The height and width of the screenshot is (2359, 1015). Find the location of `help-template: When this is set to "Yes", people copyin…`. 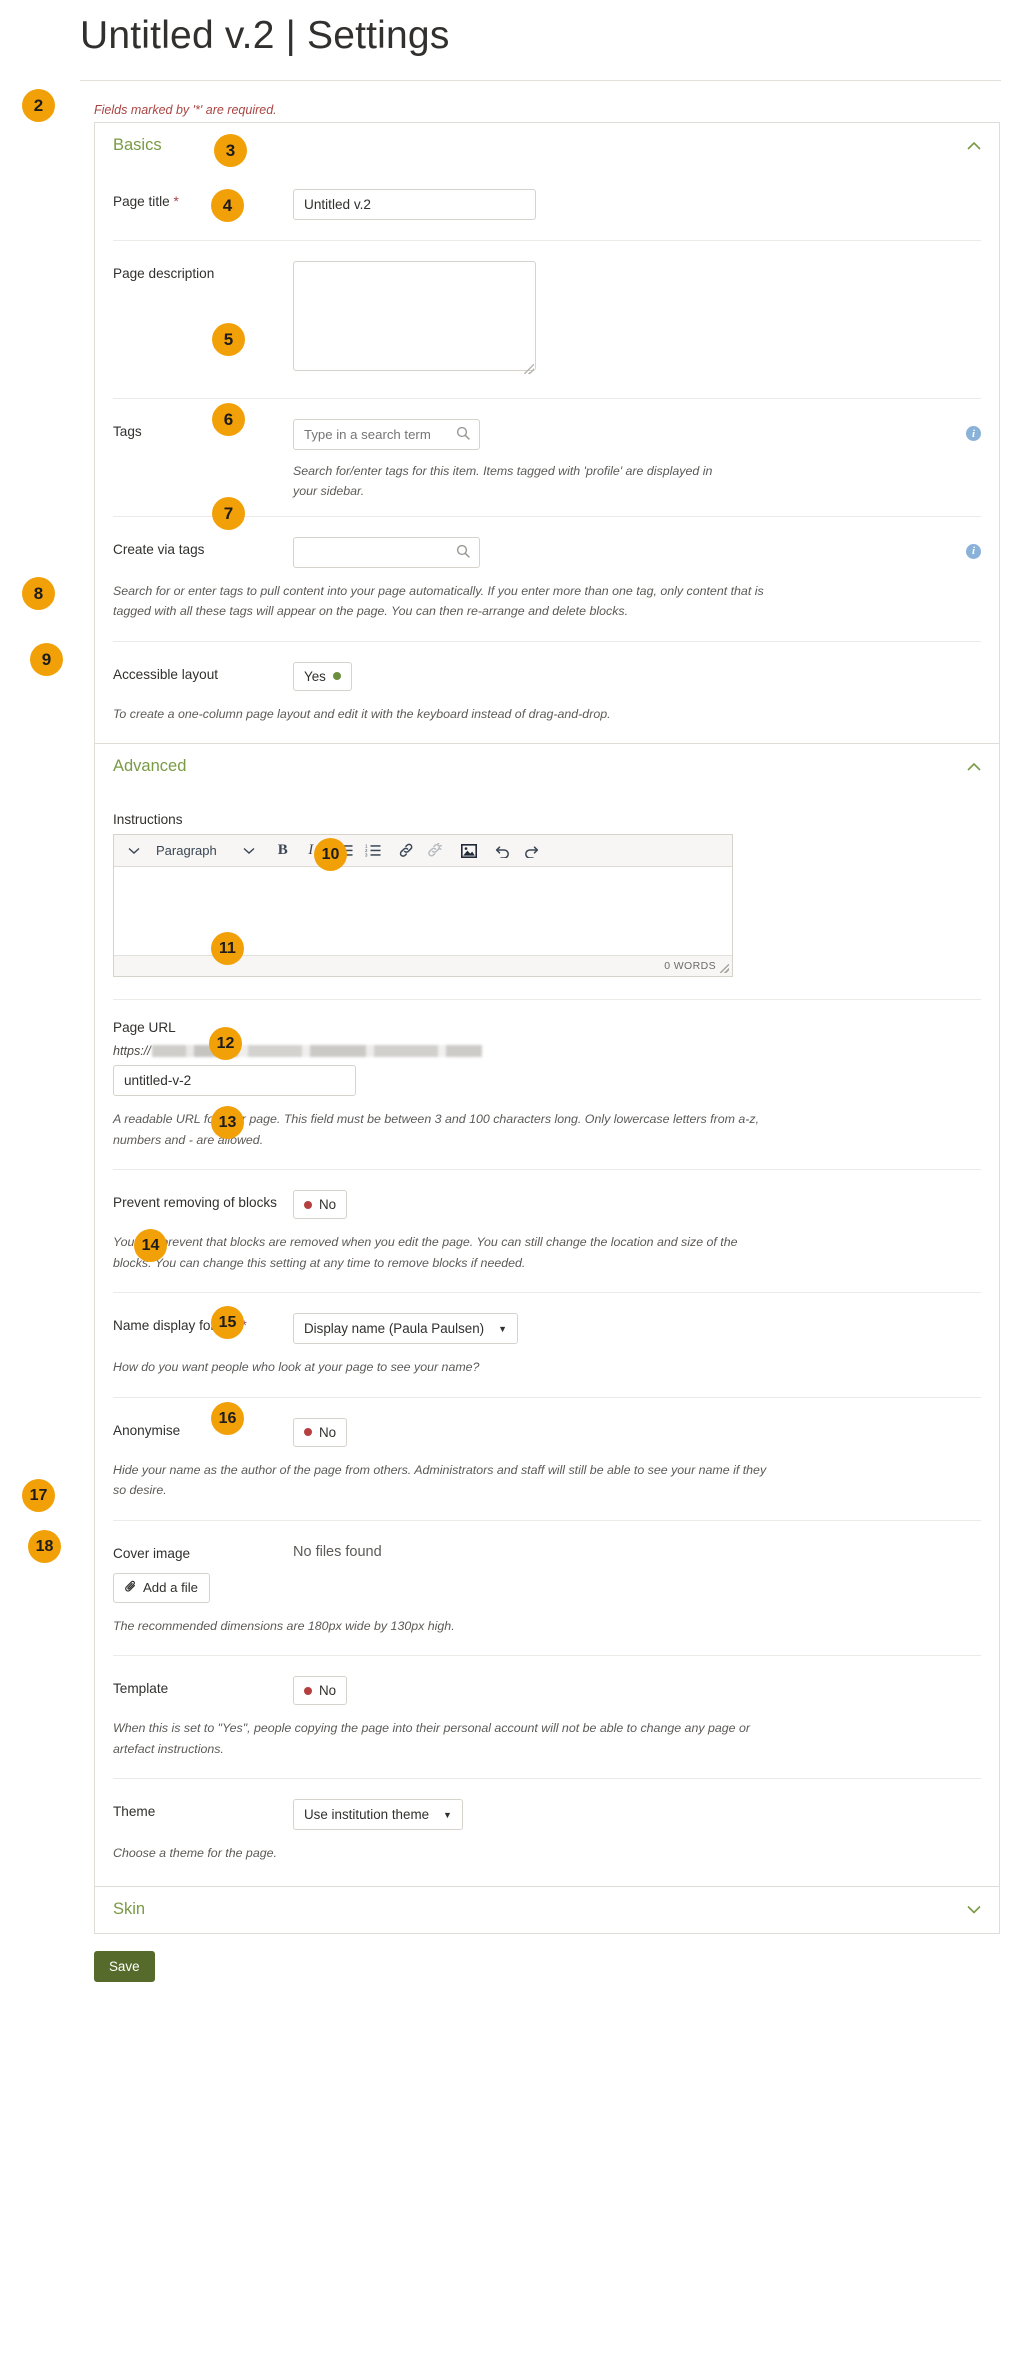

help-template: When this is set to "Yes", people copyin… is located at coordinates (431, 1738).